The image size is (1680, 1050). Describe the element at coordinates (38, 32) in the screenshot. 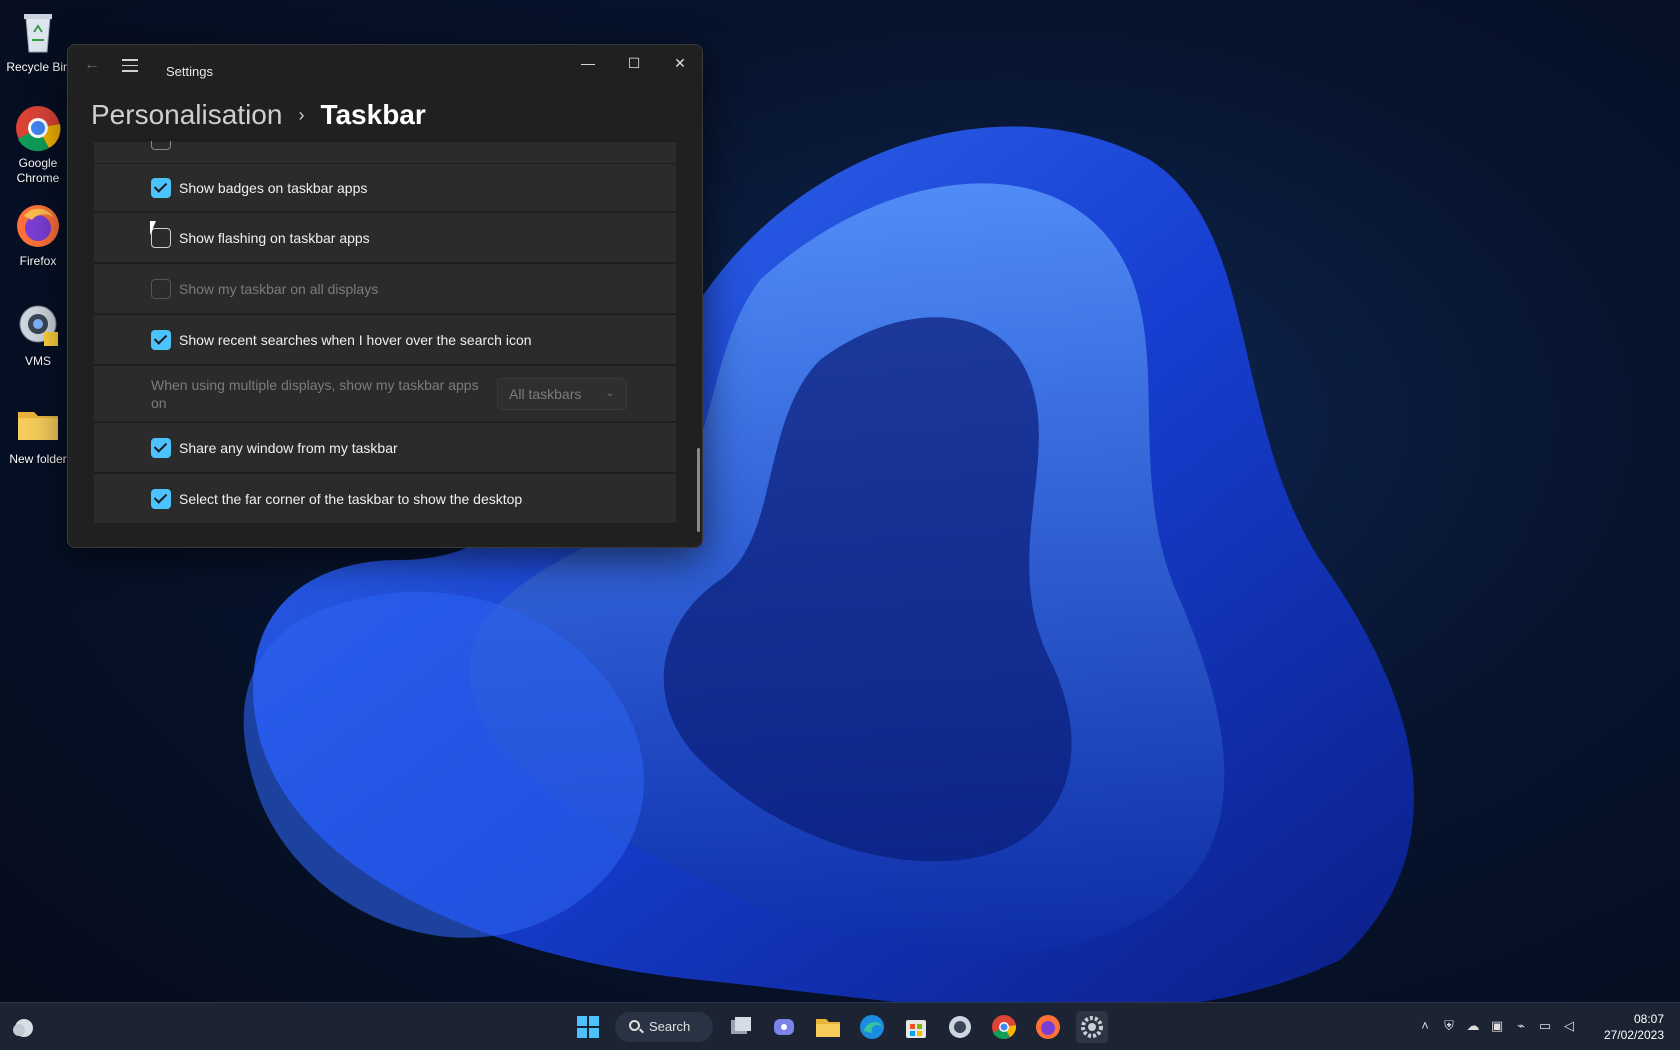

I see `recycle-bin-icon` at that location.